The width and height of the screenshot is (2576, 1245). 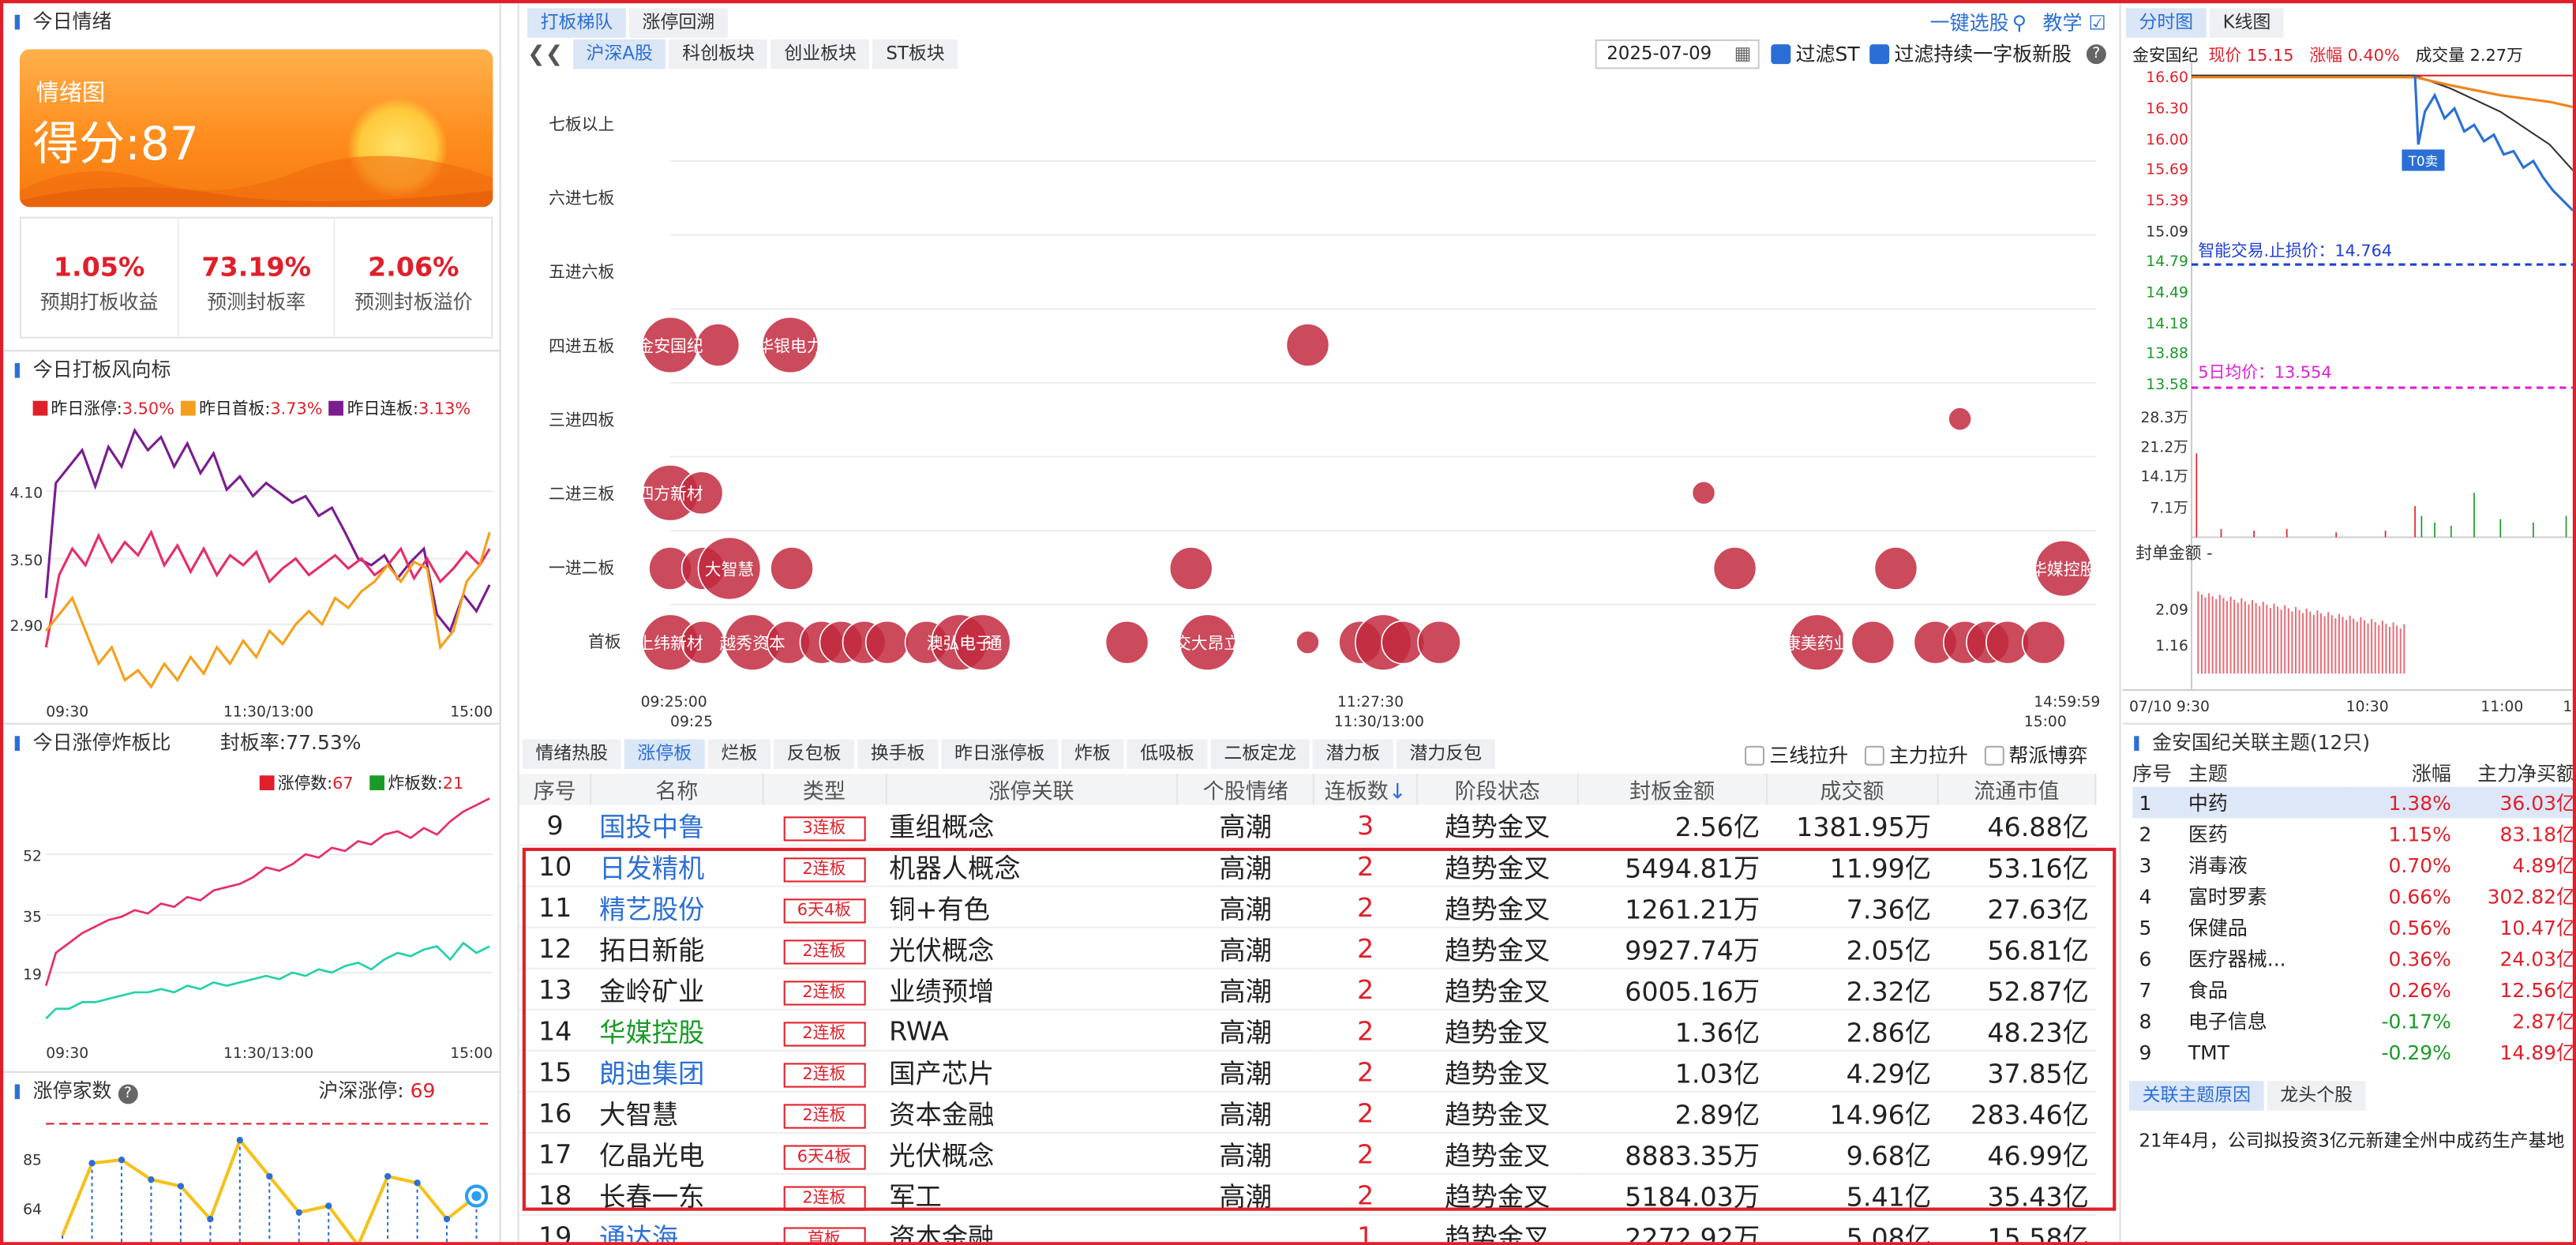 What do you see at coordinates (670, 345) in the screenshot?
I see `bubble-label: 金安国纪` at bounding box center [670, 345].